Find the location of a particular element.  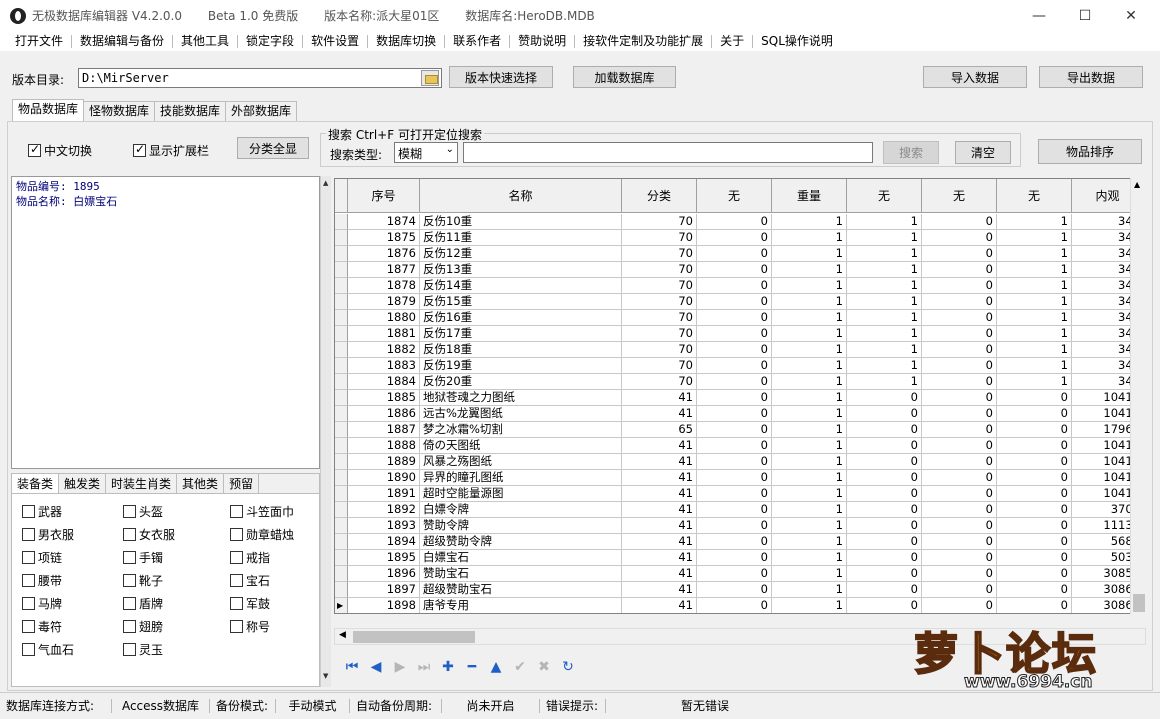

import-button: 导入数据 is located at coordinates (975, 77).